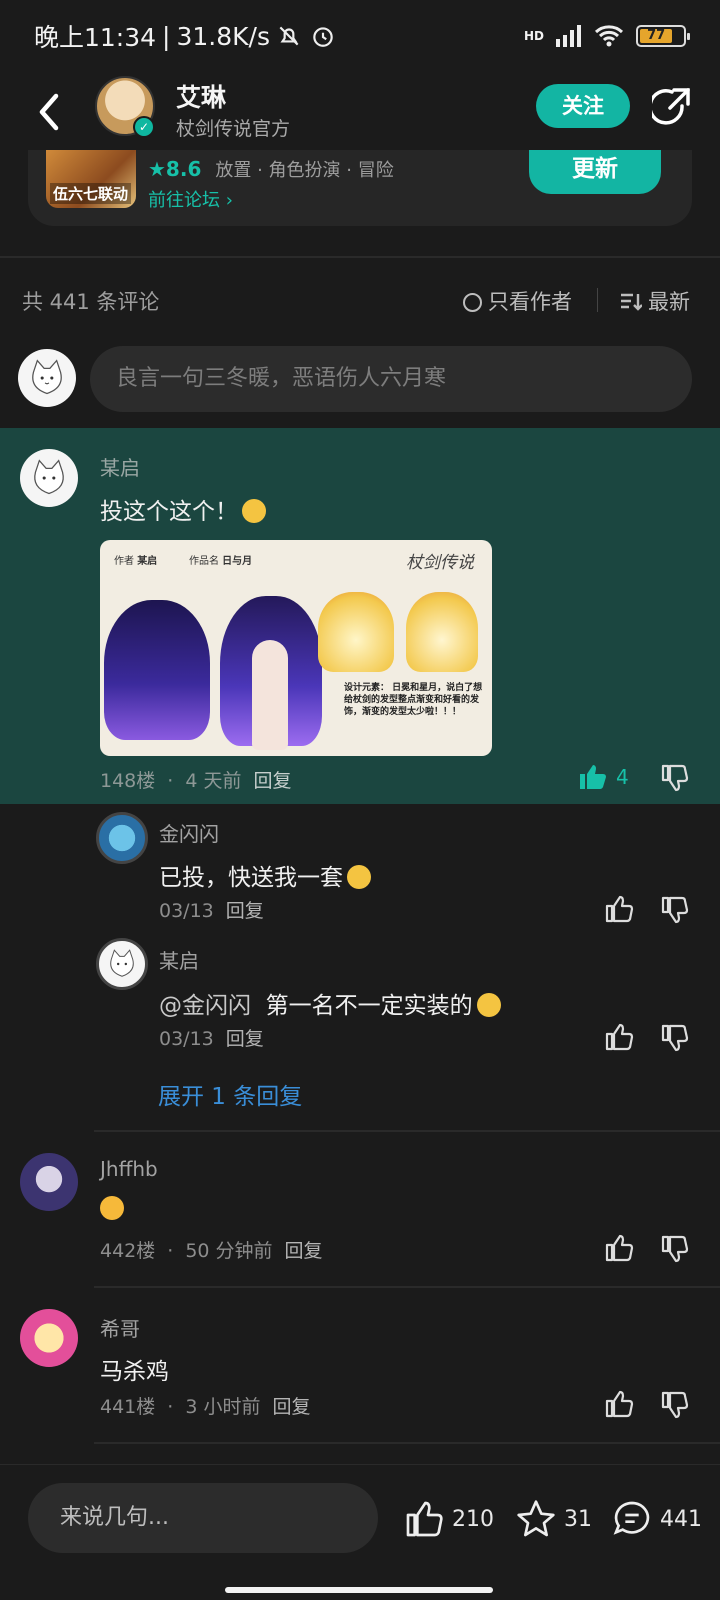 The image size is (720, 1600). I want to click on comment-meta: 442楼 · 50 分钟前 回复, so click(211, 1251).